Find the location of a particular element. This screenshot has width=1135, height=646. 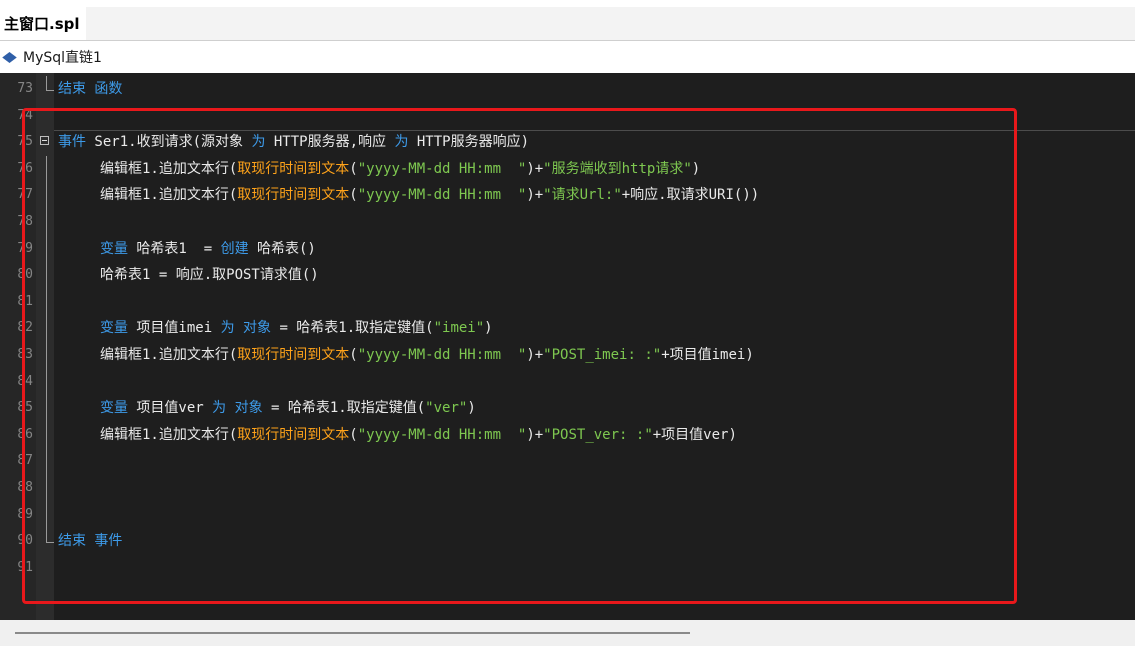

code-line: 82 变量 项目值imei 为 对象 = 哈希表1.取指定键值("imei") is located at coordinates (567, 328).